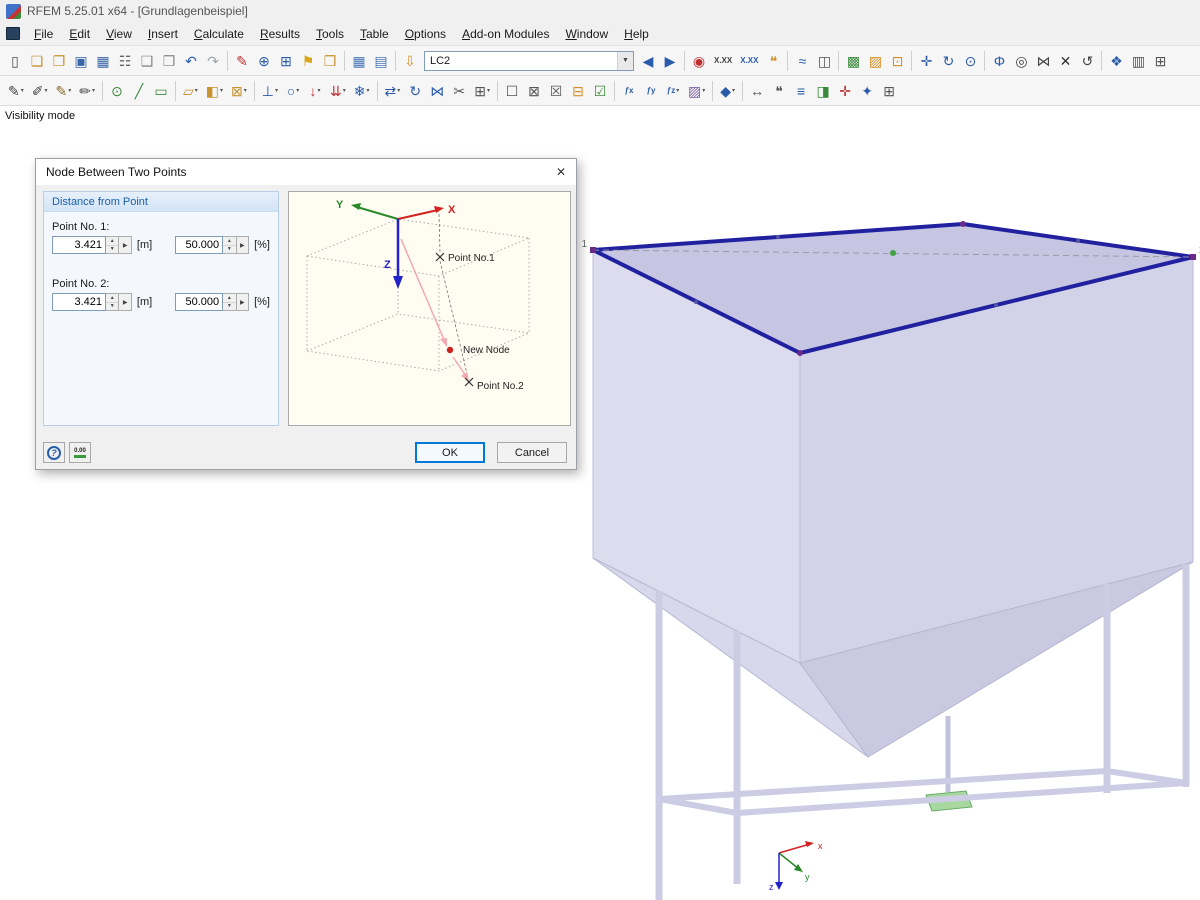 Image resolution: width=1200 pixels, height=900 pixels. I want to click on guidelines-icon: ✐ ▾, so click(40, 91).